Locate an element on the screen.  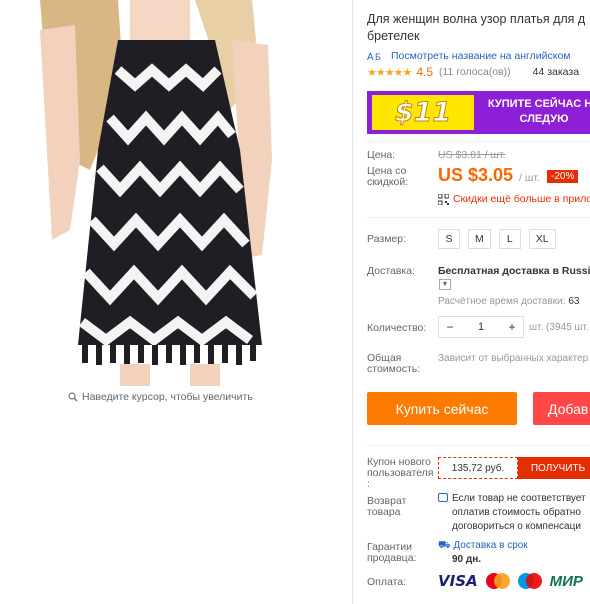
price-unit: / шт. is located at coordinates (529, 178).